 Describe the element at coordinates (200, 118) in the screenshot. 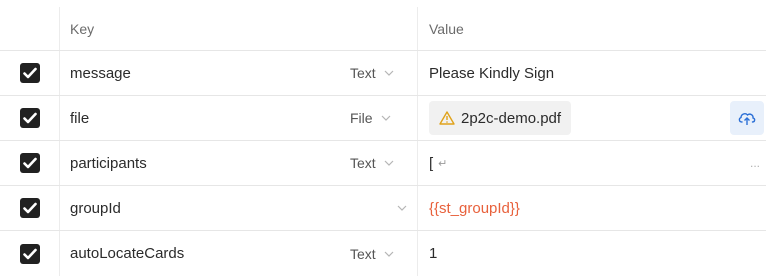

I see `row-key: file` at that location.